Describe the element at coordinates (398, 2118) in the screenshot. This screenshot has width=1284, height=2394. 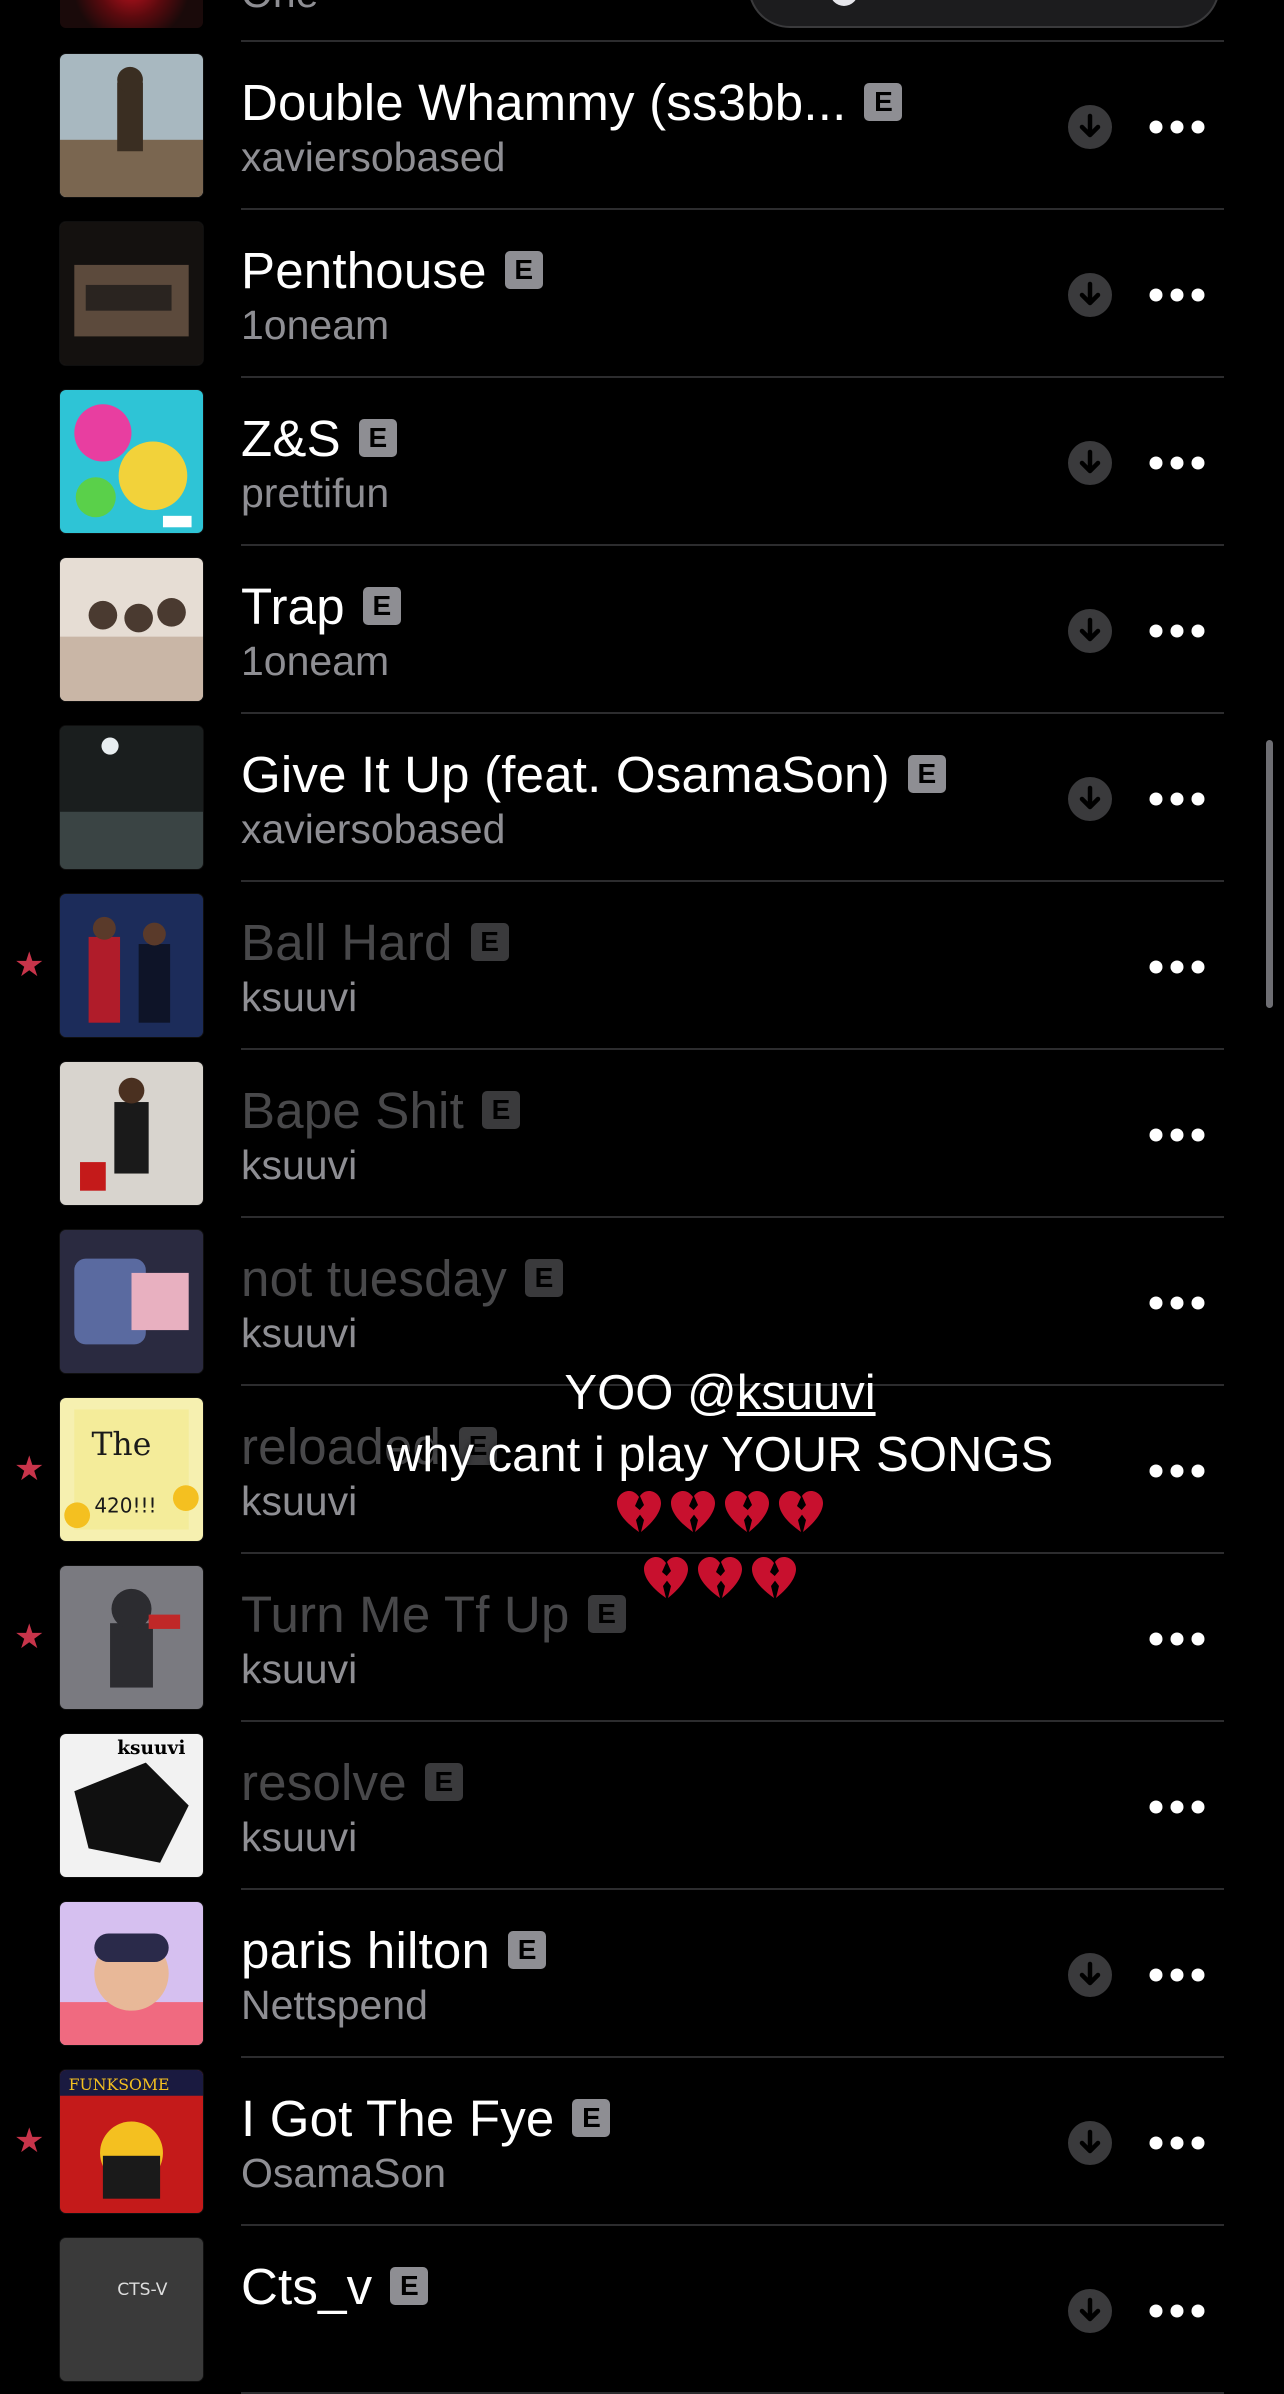
I see `song-title: I Got The Fye` at that location.